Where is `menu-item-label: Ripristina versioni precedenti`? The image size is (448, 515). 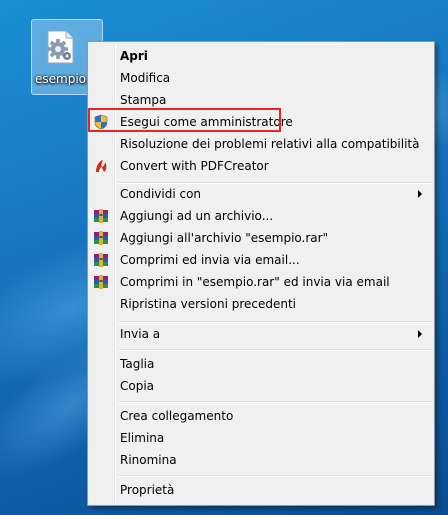 menu-item-label: Ripristina versioni precedenti is located at coordinates (208, 304).